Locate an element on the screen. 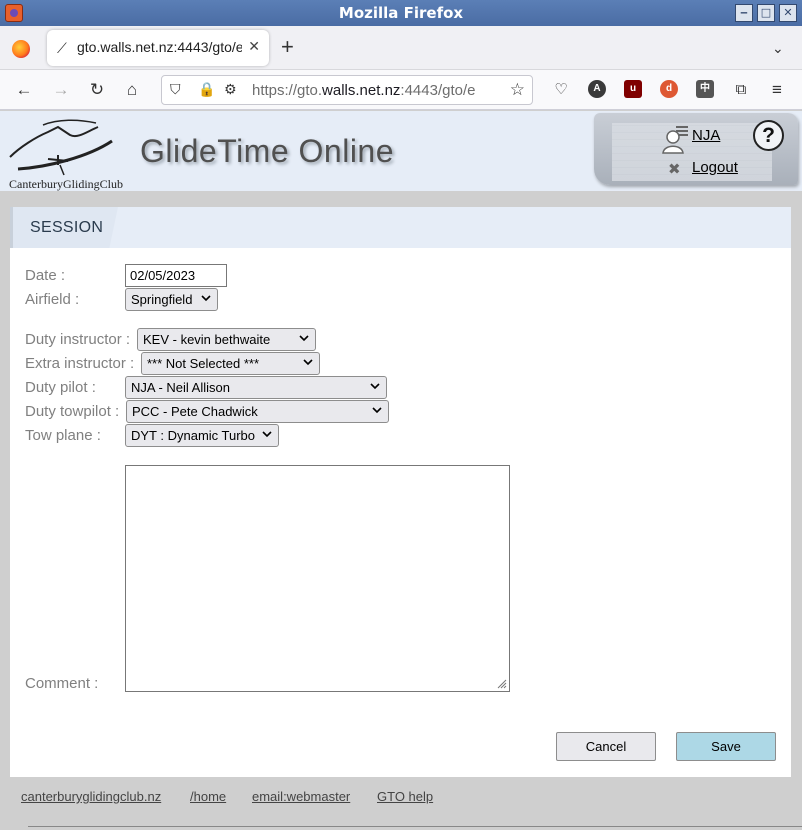 This screenshot has width=802, height=830. footer-link-help: GTO help is located at coordinates (405, 796).